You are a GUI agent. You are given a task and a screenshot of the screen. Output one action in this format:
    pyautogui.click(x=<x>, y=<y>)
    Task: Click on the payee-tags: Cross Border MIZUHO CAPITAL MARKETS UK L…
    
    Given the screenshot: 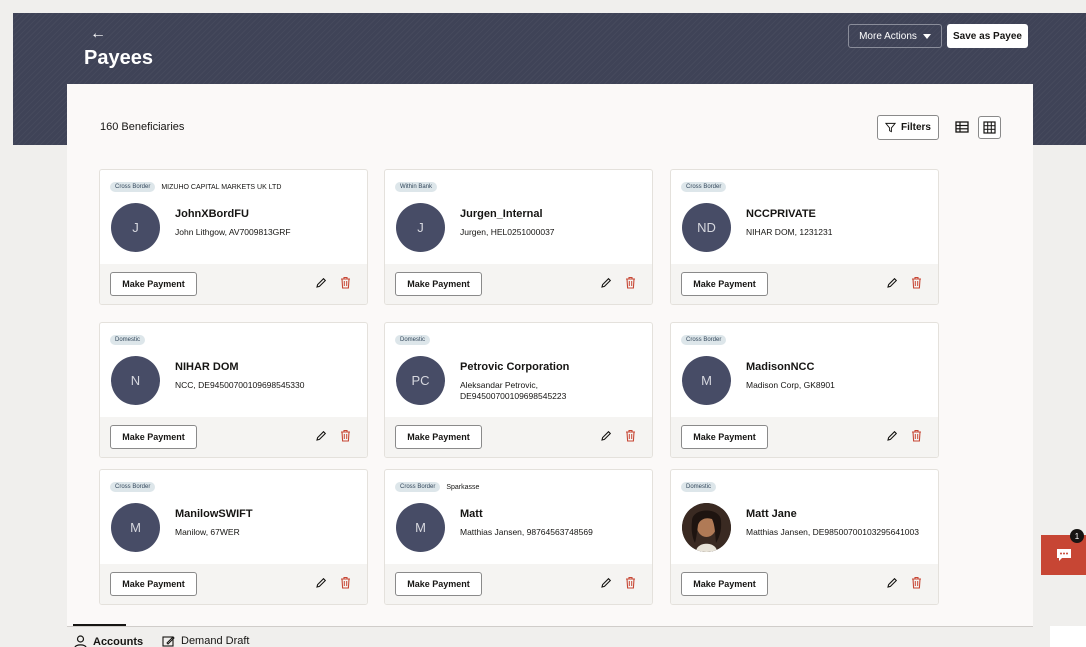 What is the action you would take?
    pyautogui.click(x=195, y=187)
    